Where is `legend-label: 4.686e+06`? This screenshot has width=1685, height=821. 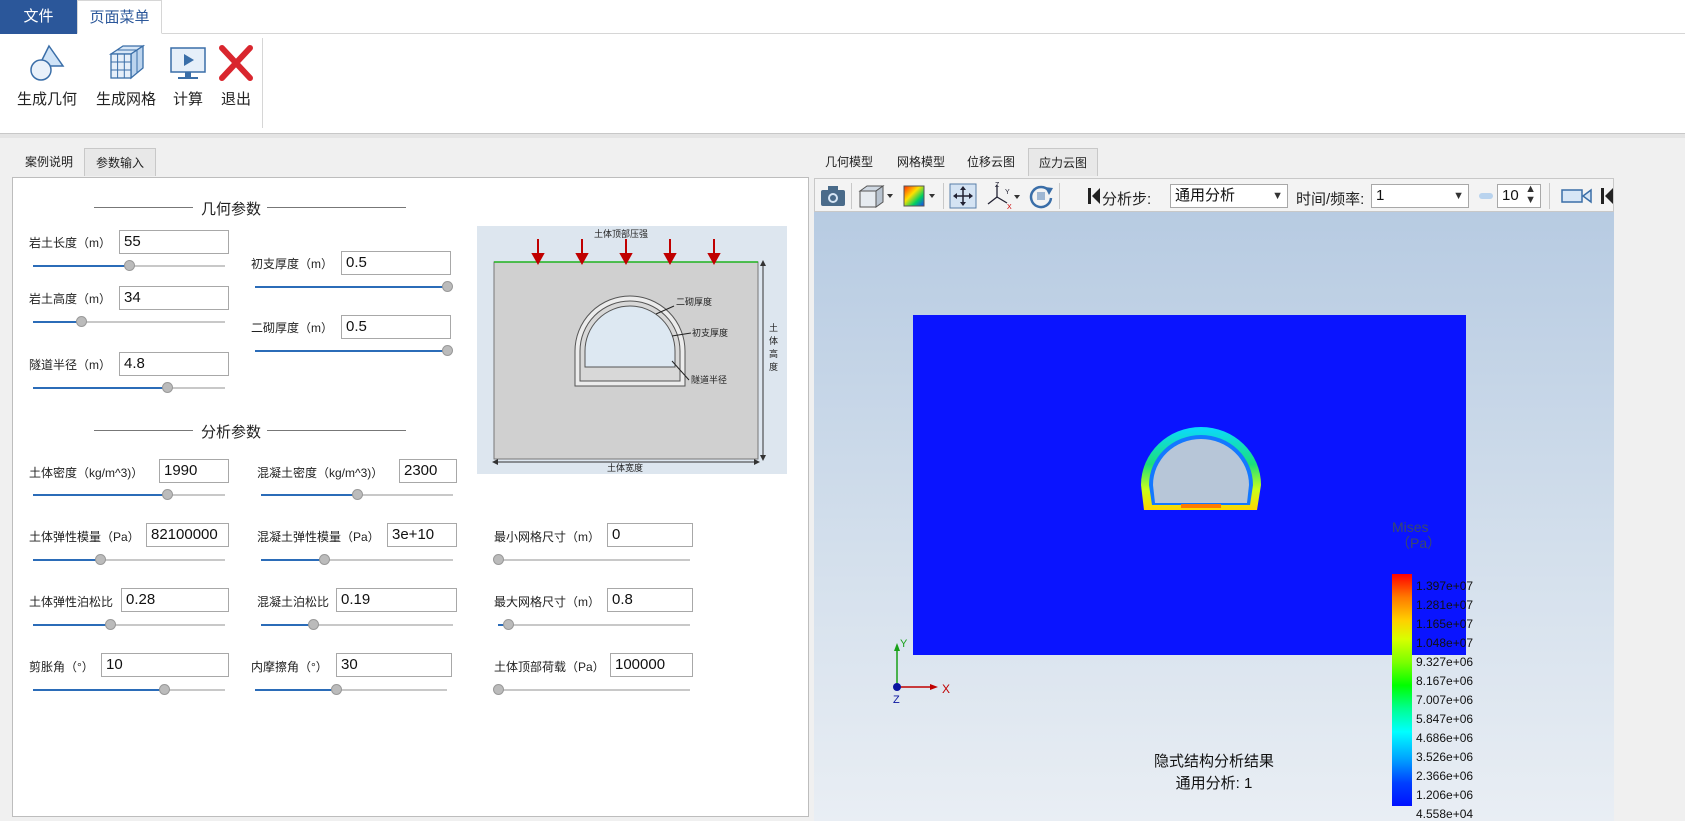 legend-label: 4.686e+06 is located at coordinates (1445, 738).